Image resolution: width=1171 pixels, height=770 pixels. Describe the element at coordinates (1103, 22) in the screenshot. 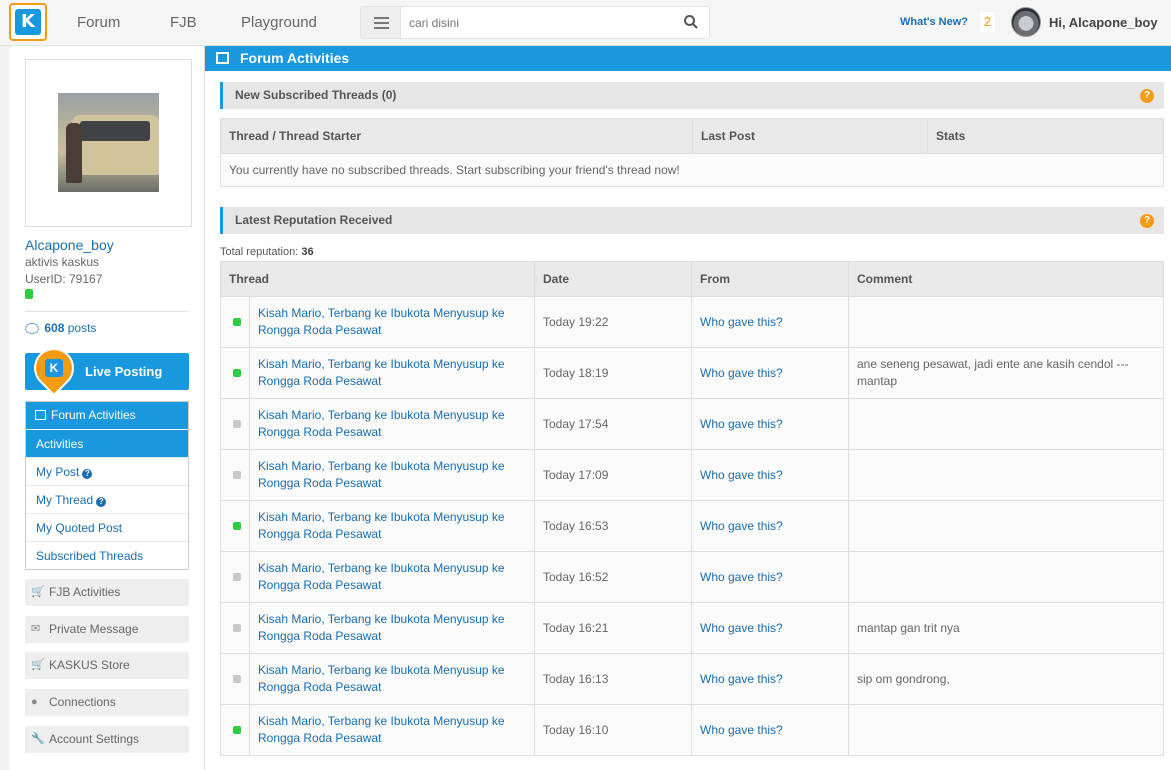

I see `user-greeting: Hi, Alcapone_boy` at that location.